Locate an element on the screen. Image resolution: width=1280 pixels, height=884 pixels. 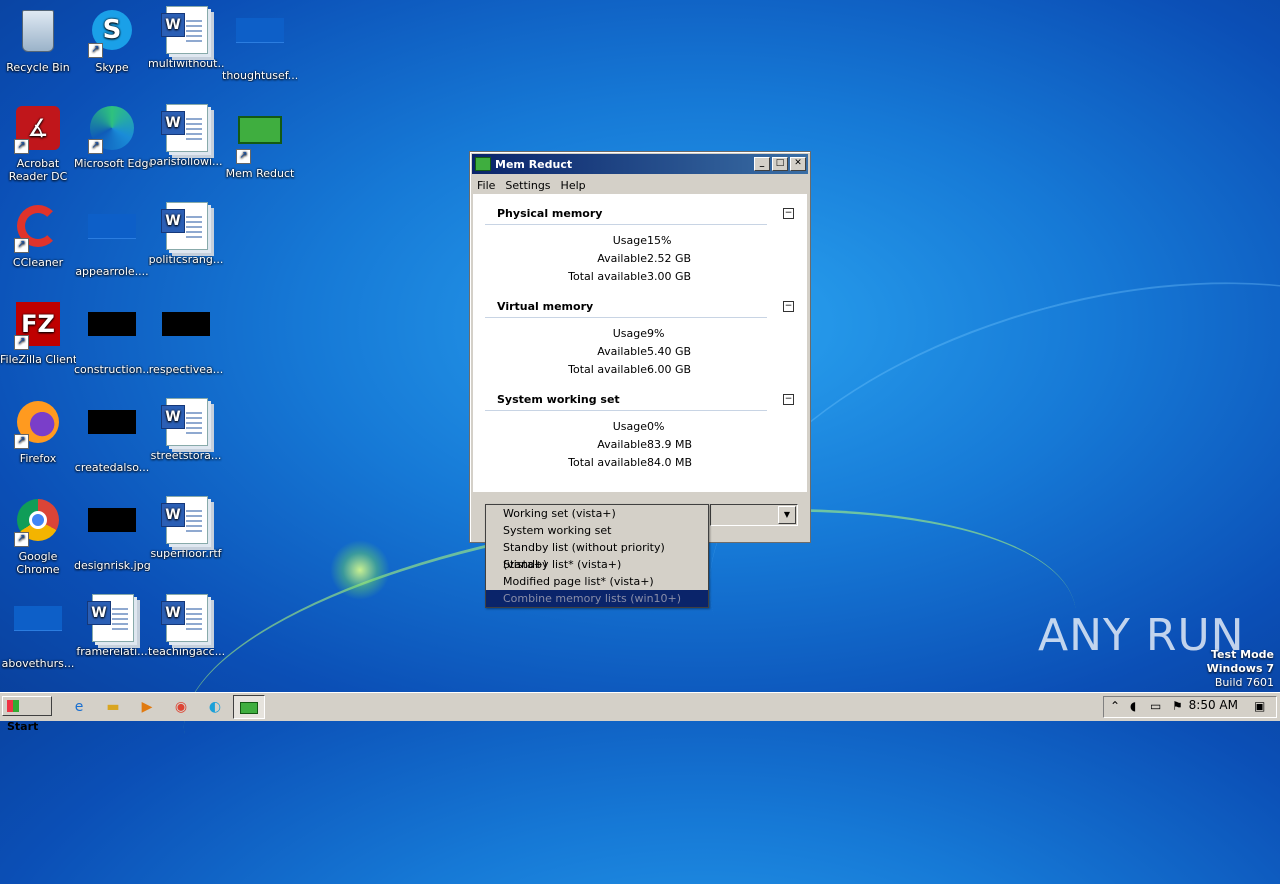
os-label: Windows 7 is located at coordinates (1240, 668).